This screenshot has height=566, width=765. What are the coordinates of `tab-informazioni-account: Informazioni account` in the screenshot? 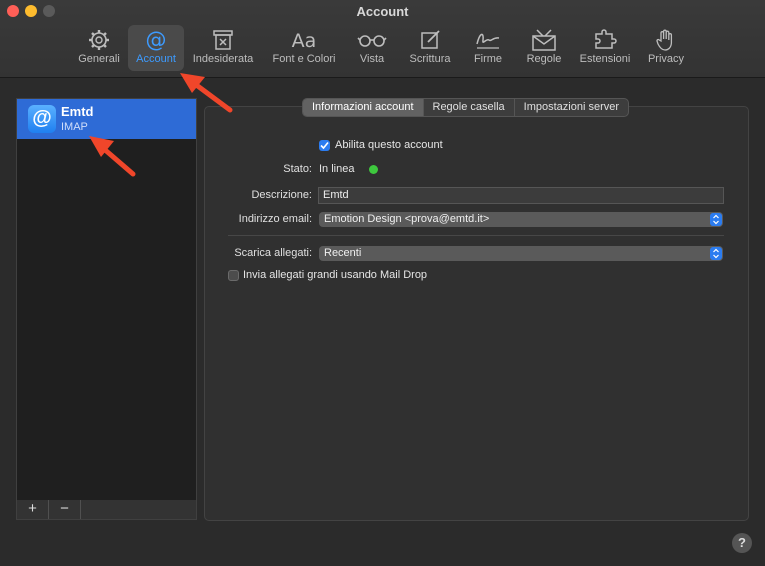 It's located at (363, 107).